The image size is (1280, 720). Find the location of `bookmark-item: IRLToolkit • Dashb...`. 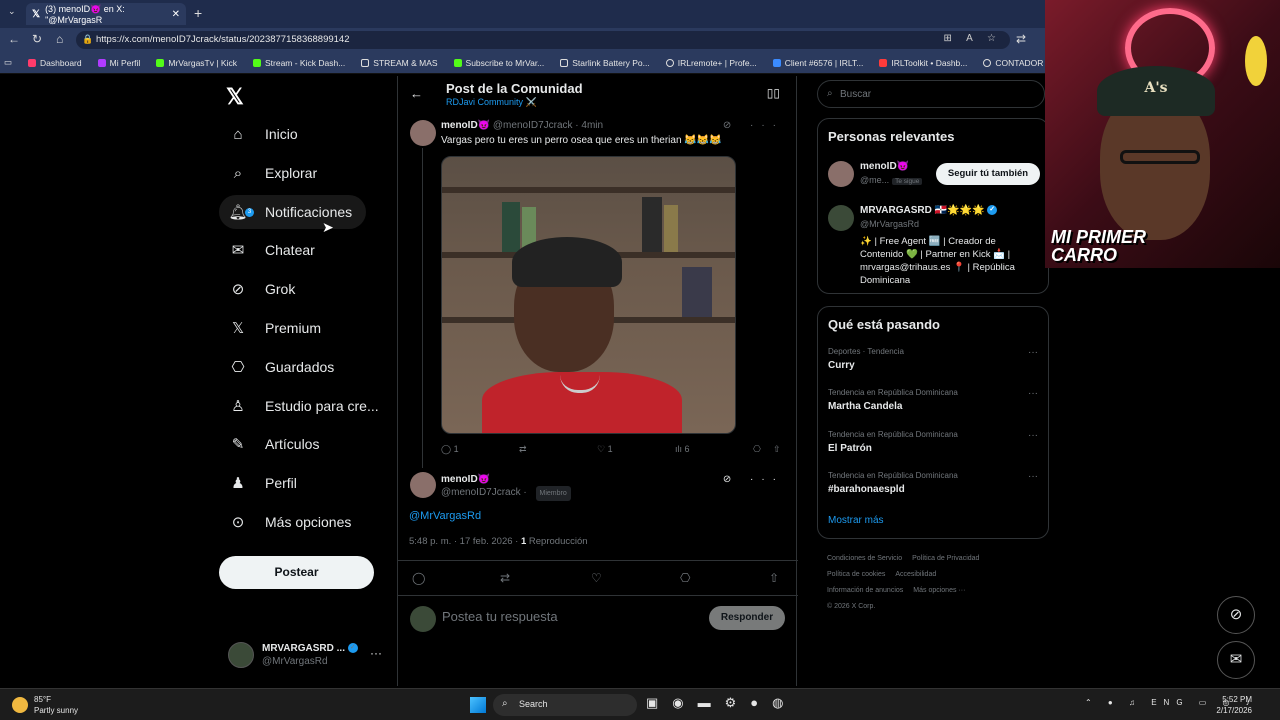

bookmark-item: IRLToolkit • Dashb... is located at coordinates (923, 63).